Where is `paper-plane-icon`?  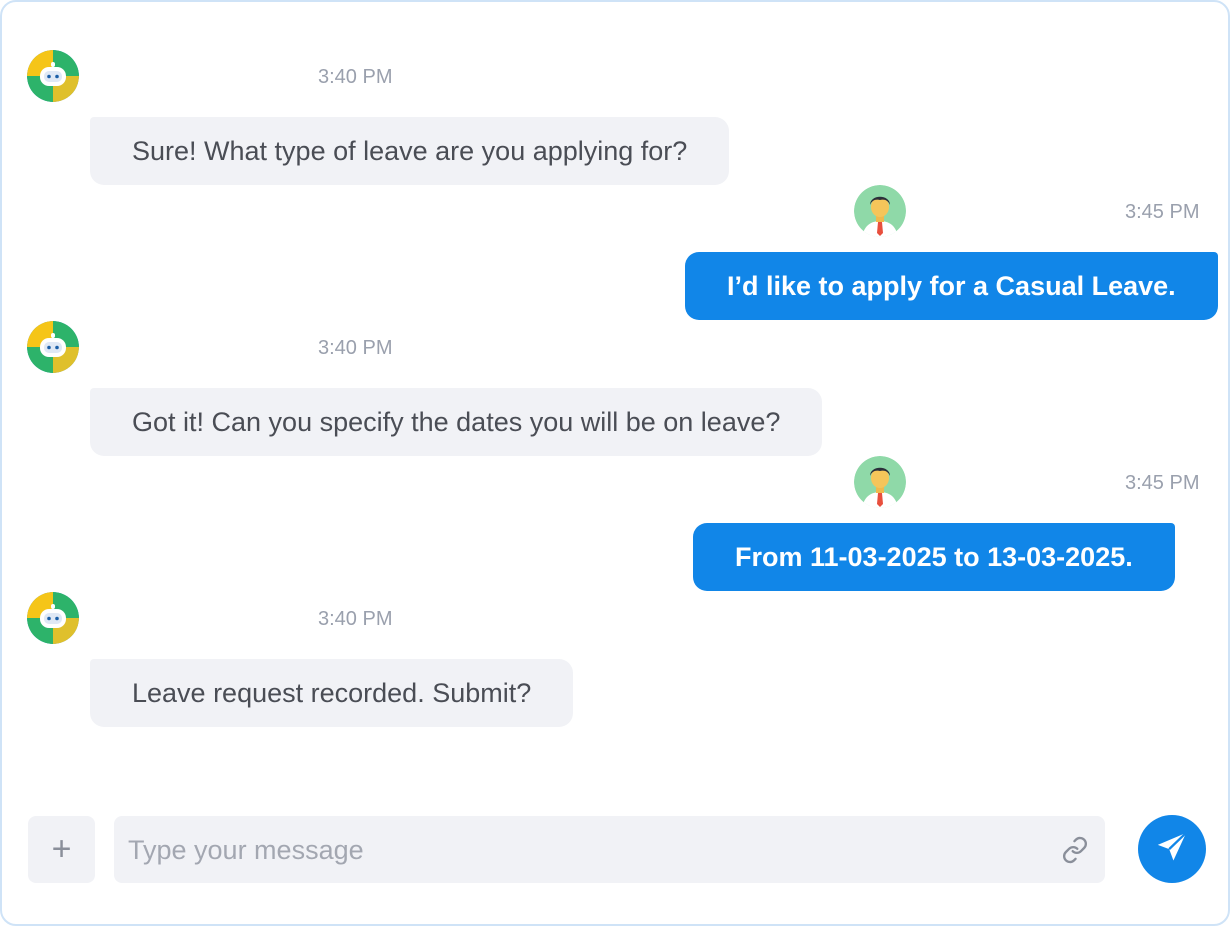 paper-plane-icon is located at coordinates (1172, 849).